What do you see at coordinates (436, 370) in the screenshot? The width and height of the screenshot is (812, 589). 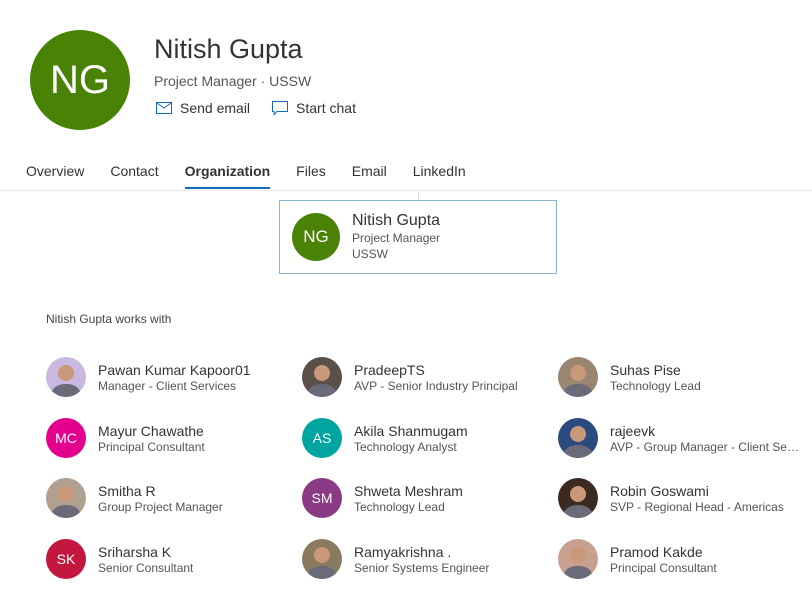 I see `person-name: PradeepTS` at bounding box center [436, 370].